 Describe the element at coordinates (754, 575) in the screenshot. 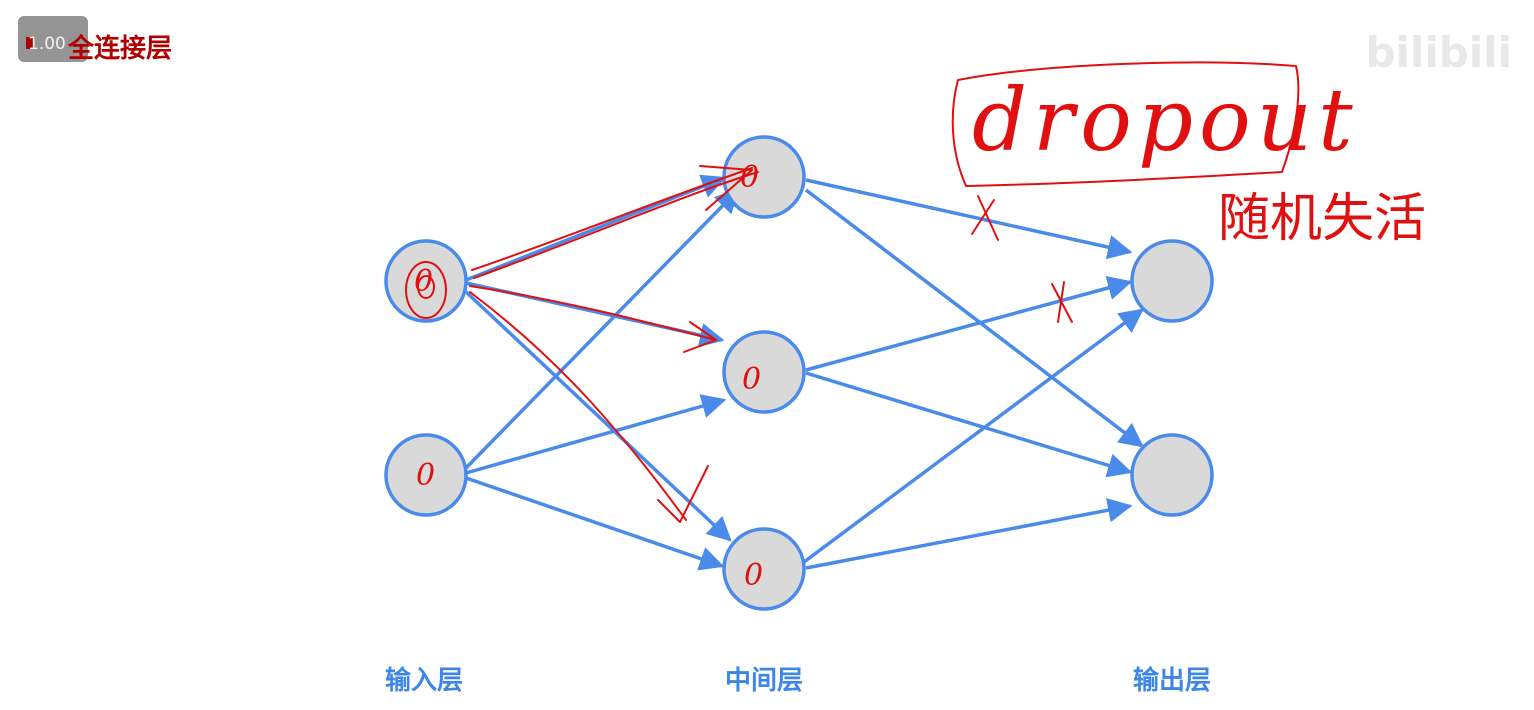

I see `hidden-node-3-mark: 0` at that location.